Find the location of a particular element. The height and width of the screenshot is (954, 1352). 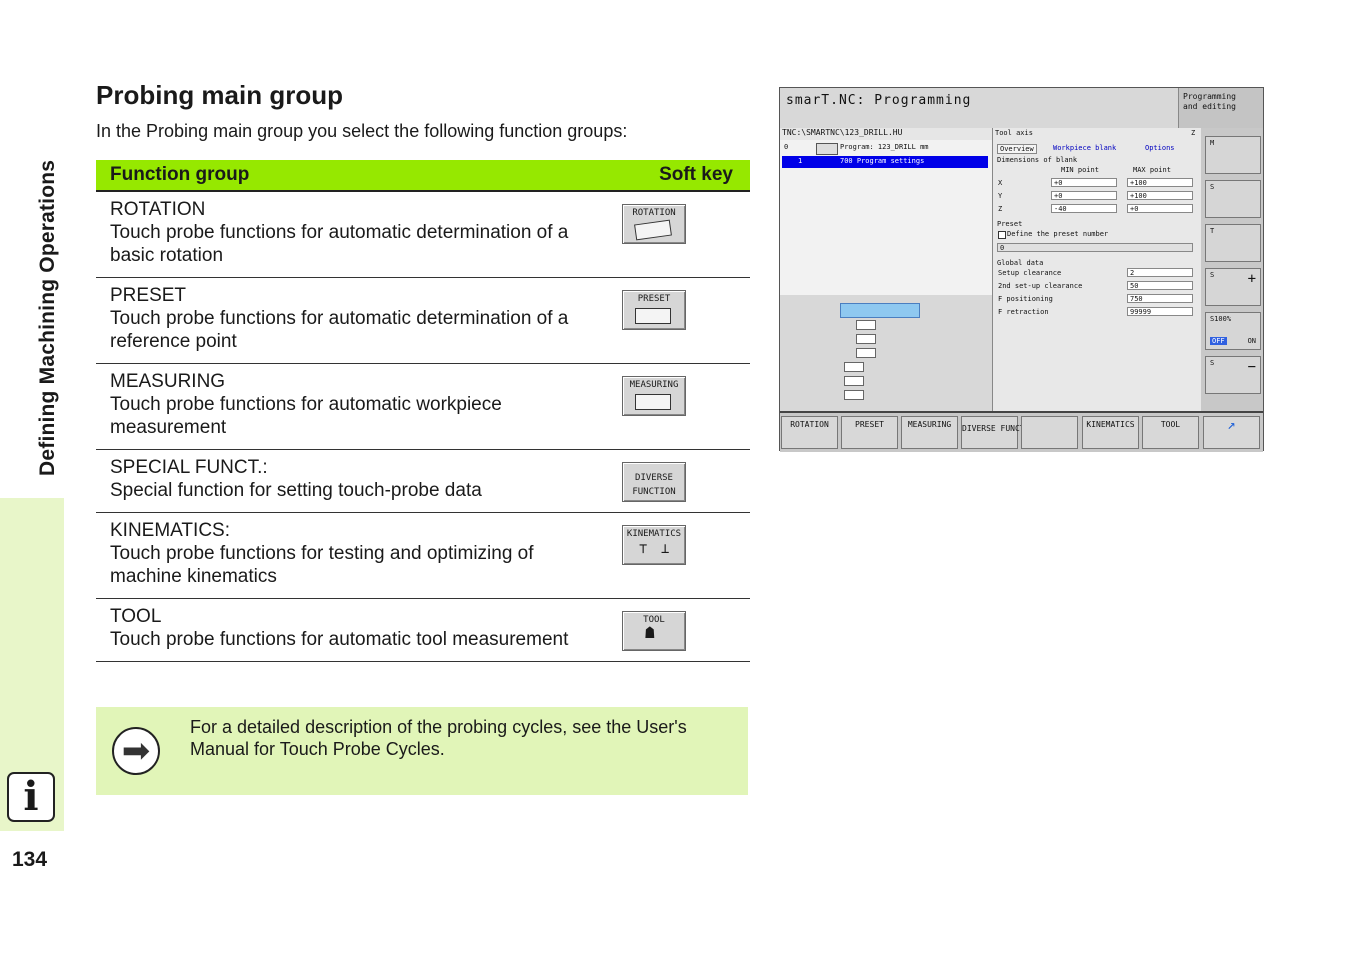

diverse-function-softkey: DIVERSE FUNCTION is located at coordinates (654, 482).